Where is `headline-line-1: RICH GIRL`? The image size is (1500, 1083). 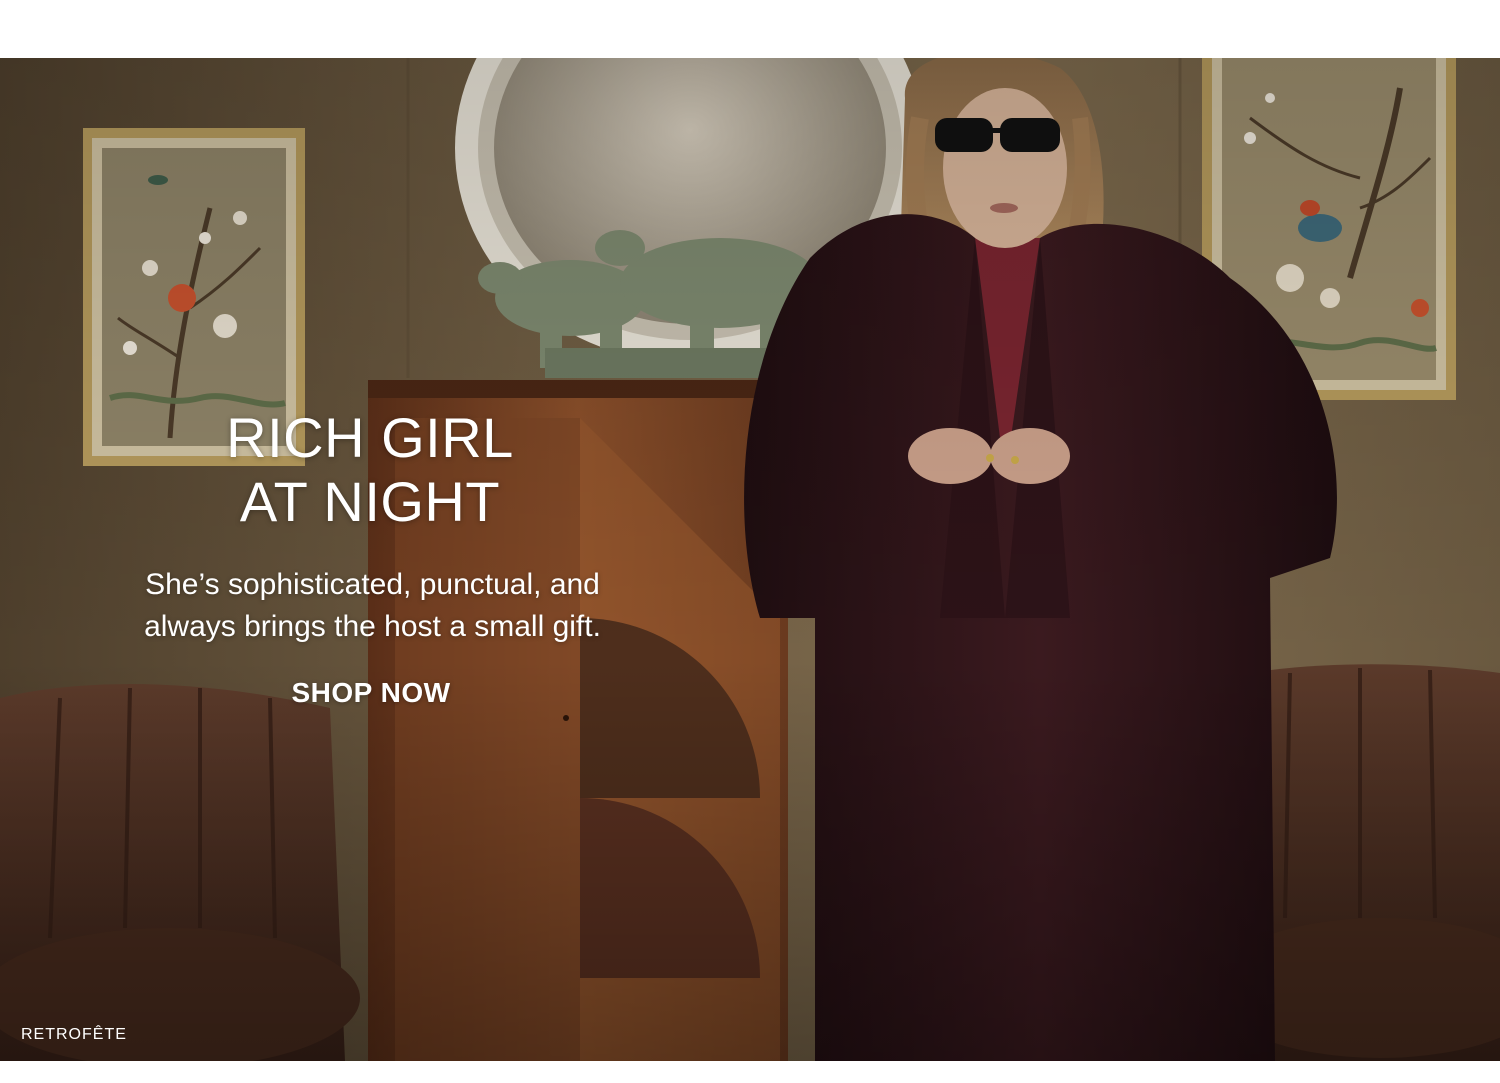 headline-line-1: RICH GIRL is located at coordinates (370, 437).